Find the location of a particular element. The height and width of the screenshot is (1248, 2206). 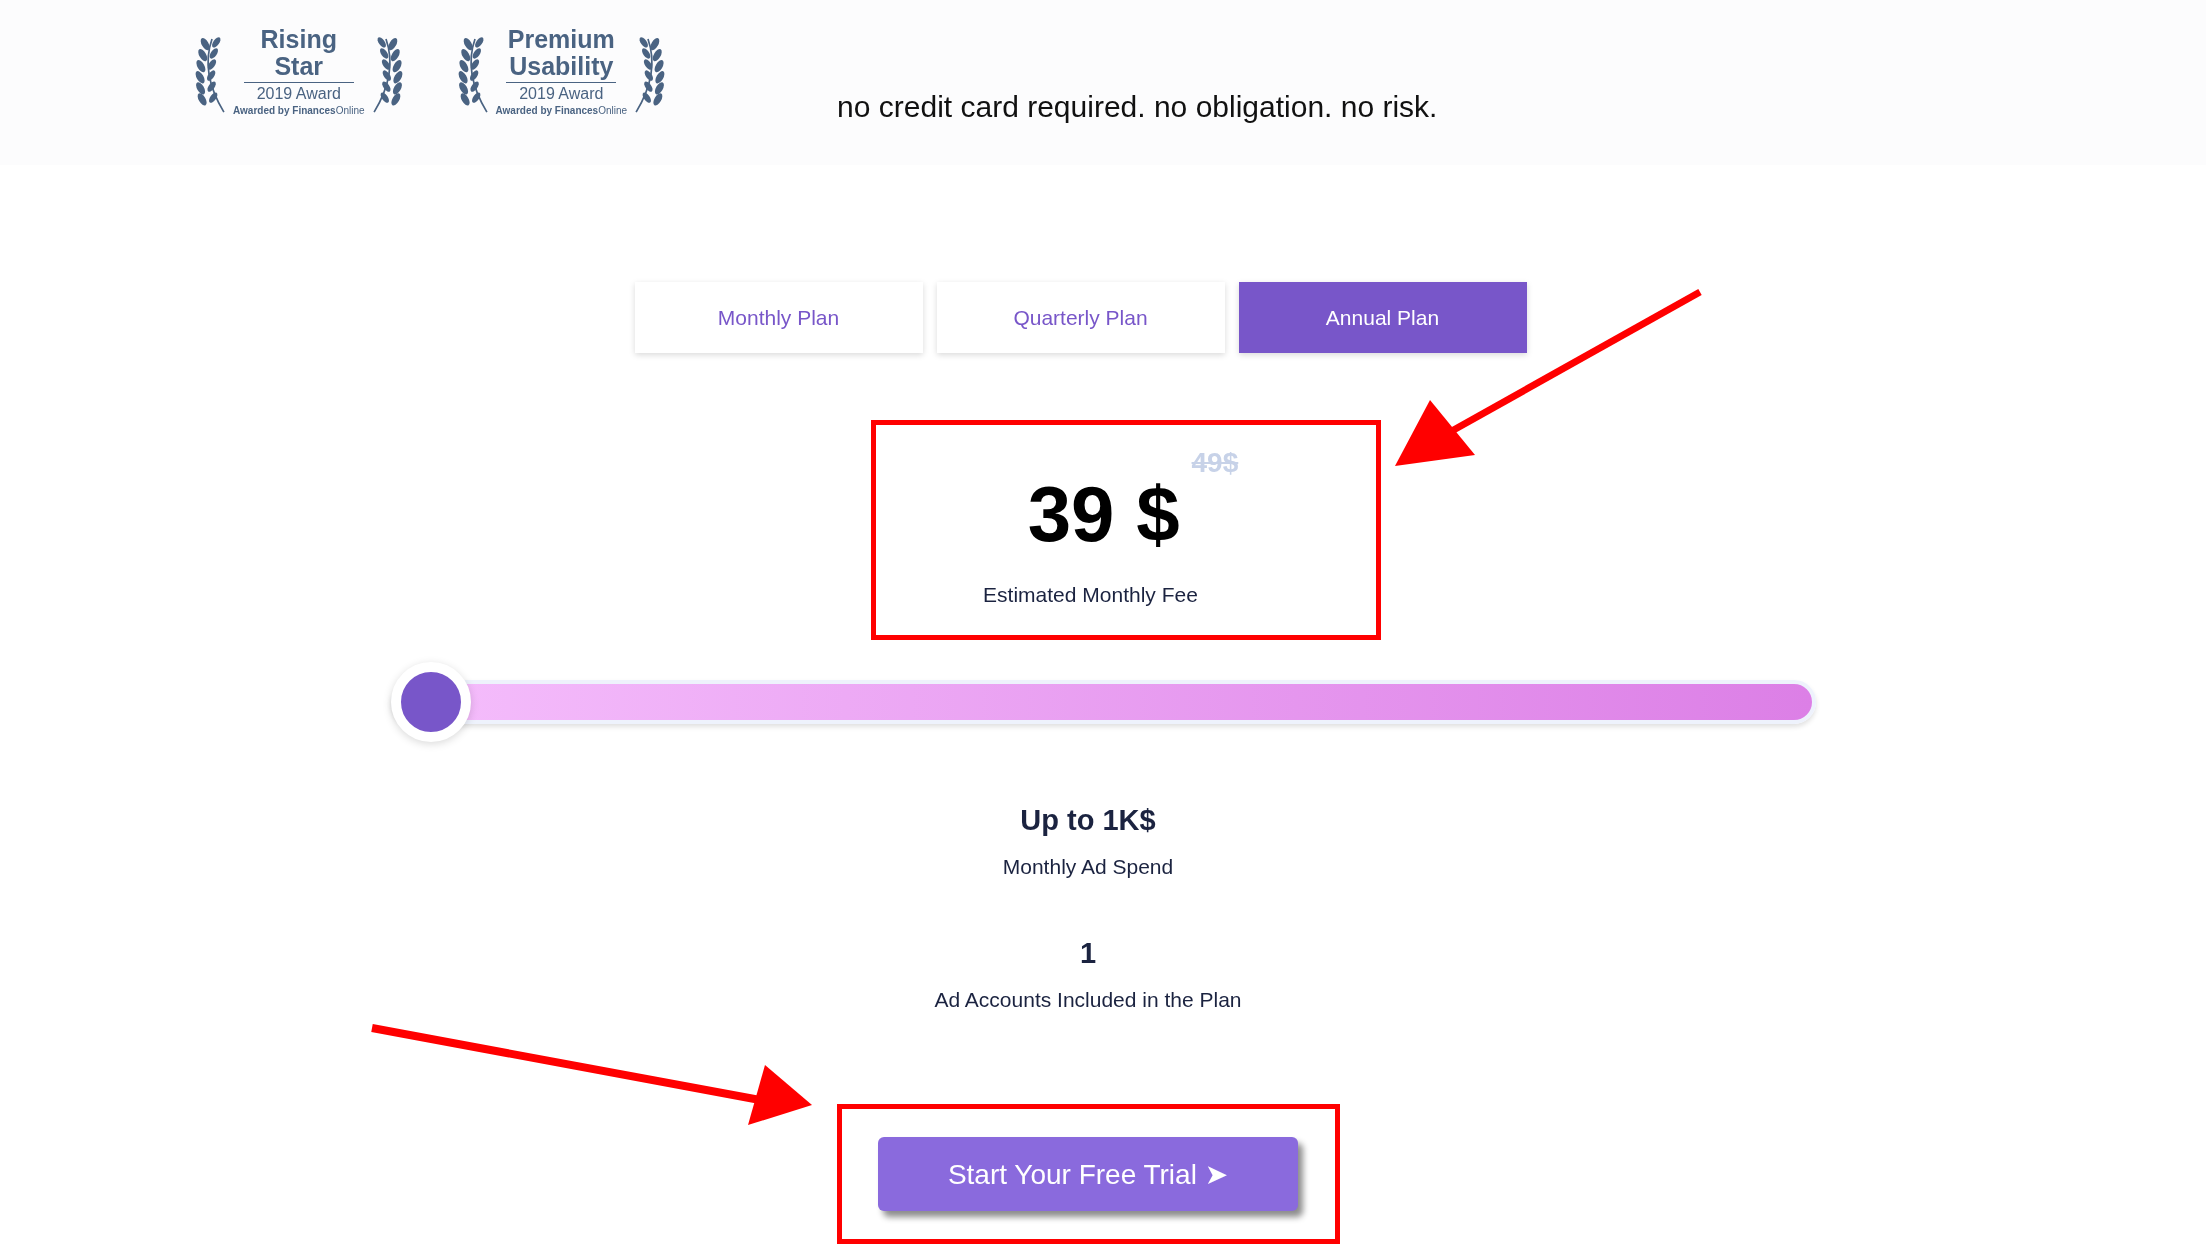

award-title: Premium Usability is located at coordinates (561, 54).